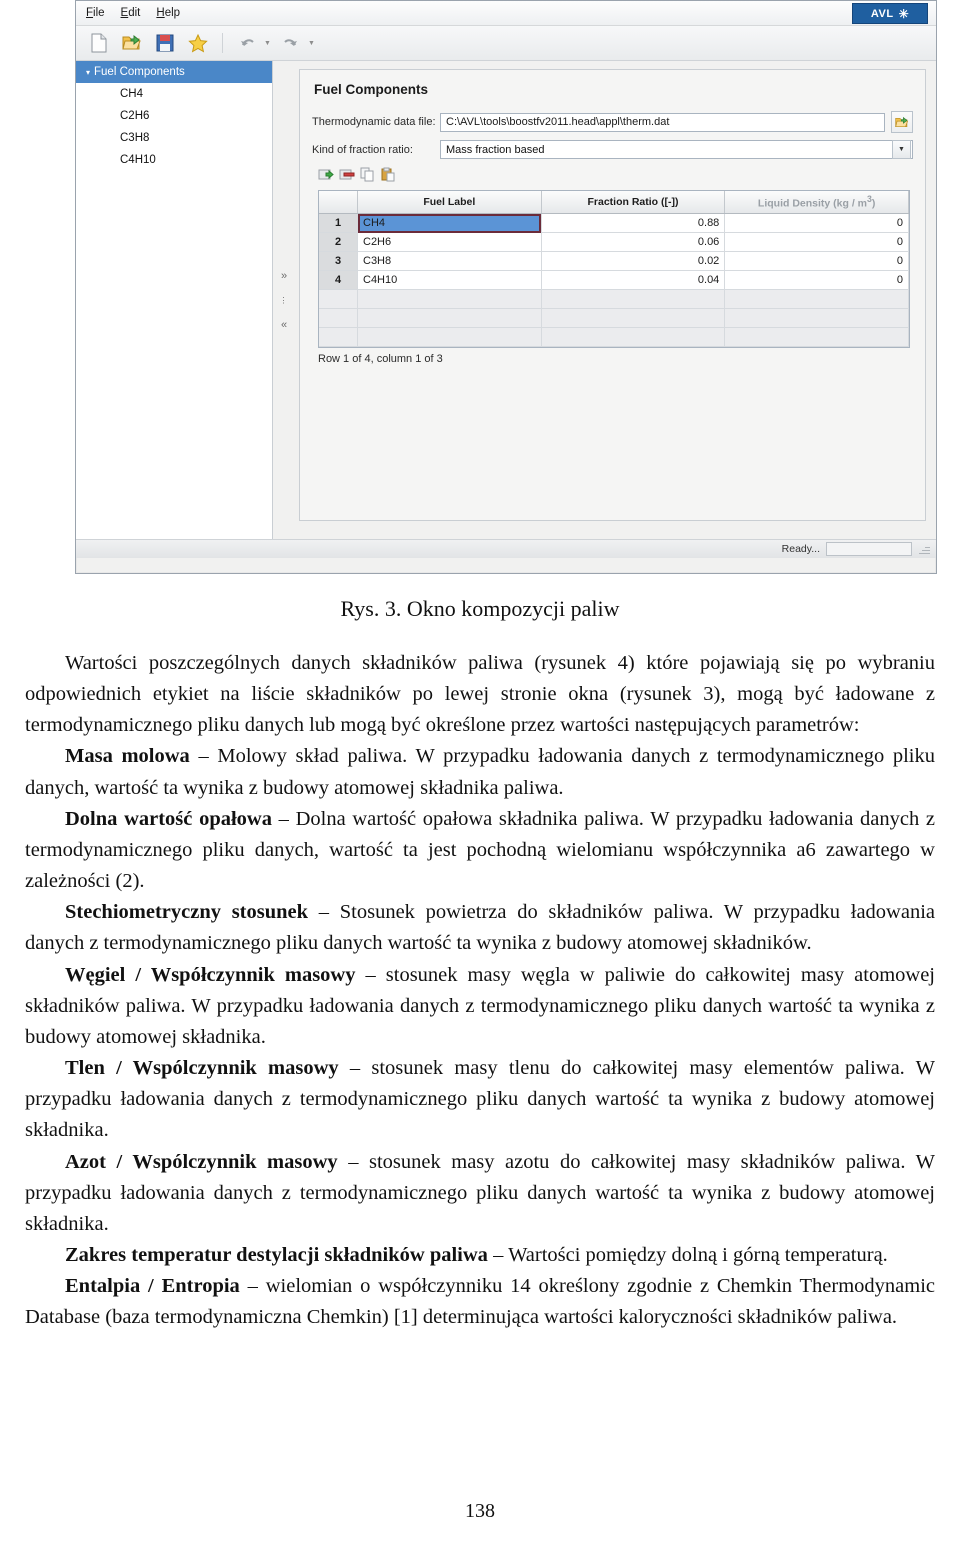 This screenshot has height=1545, width=960. Describe the element at coordinates (267, 43) in the screenshot. I see `undo-dropdown-icon: ▼` at that location.